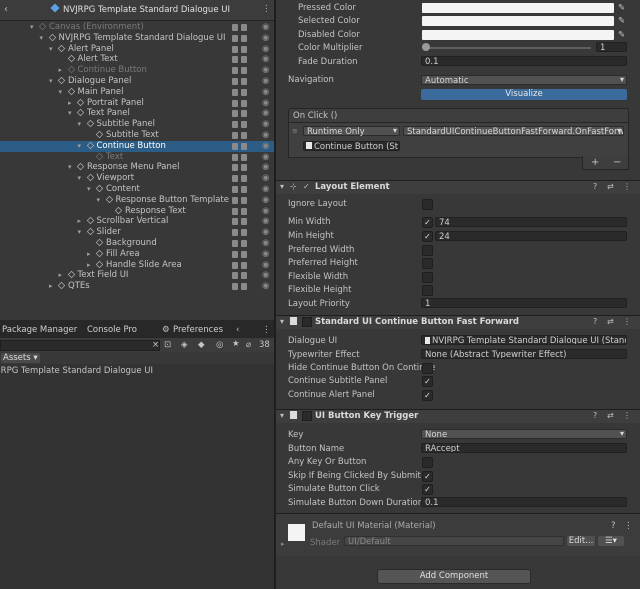 The image size is (640, 589). Describe the element at coordinates (201, 345) in the screenshot. I see `label-filter-icon: ◆` at that location.